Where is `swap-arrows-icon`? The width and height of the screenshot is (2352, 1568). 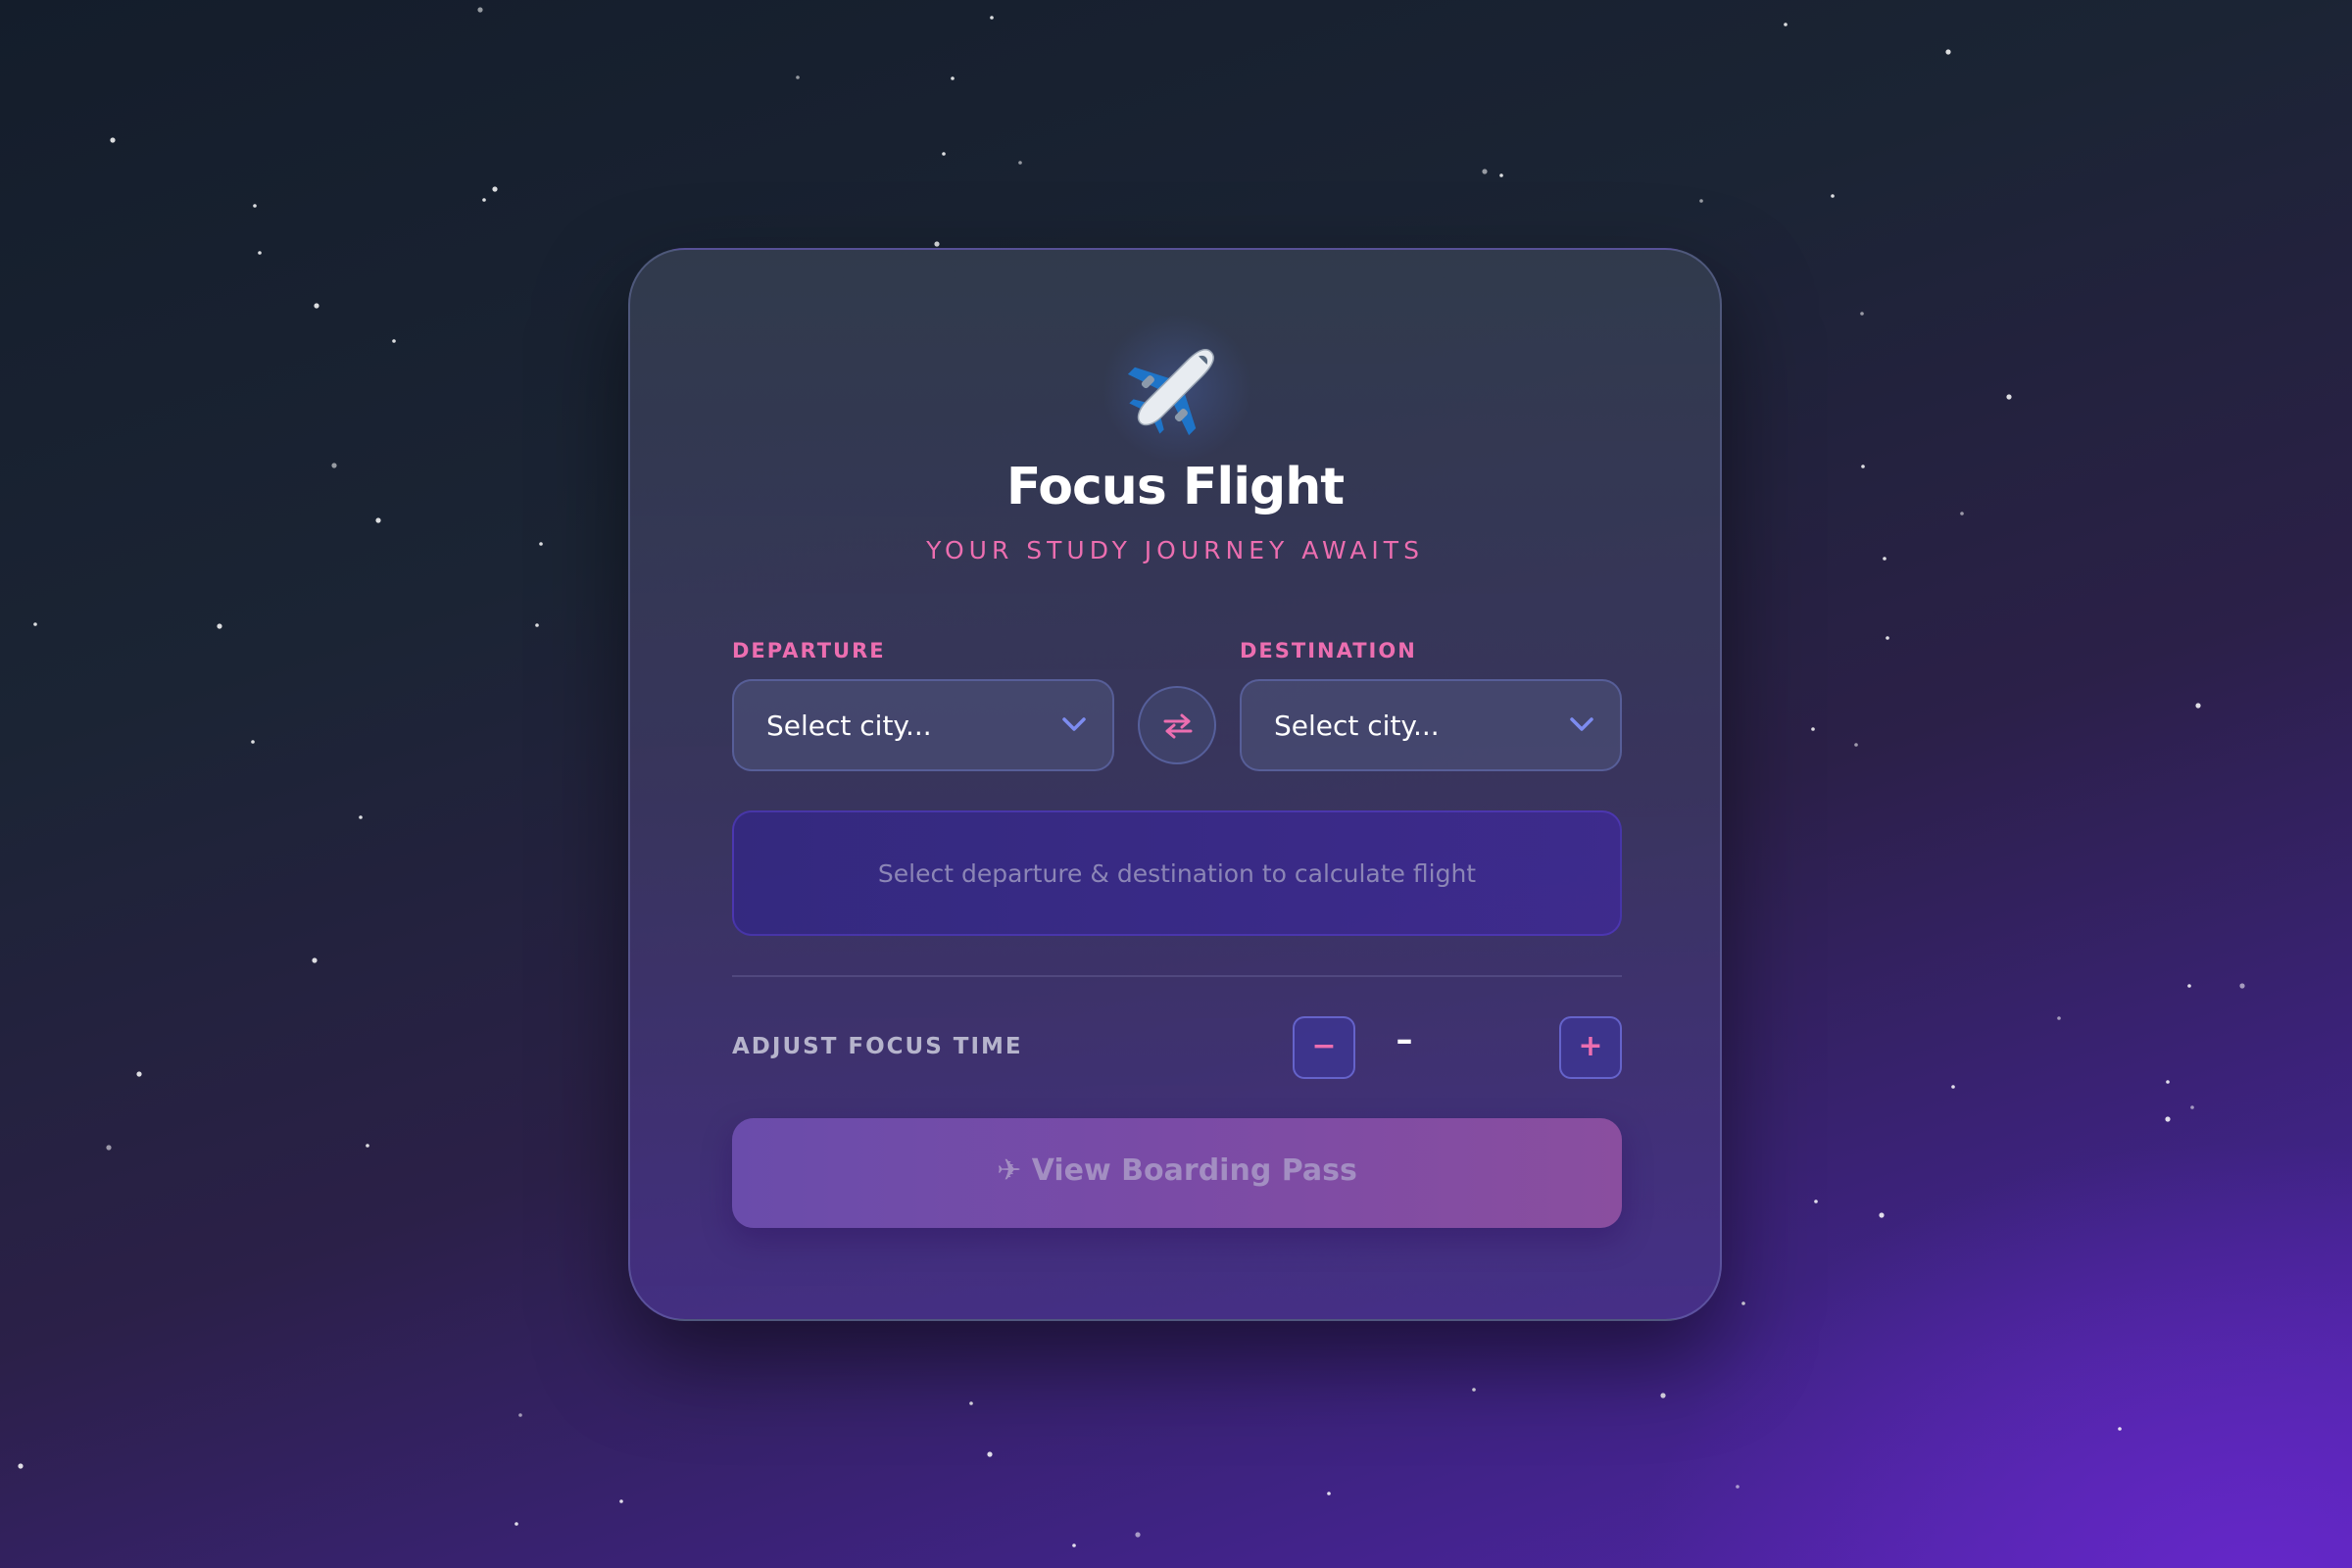
swap-arrows-icon is located at coordinates (1178, 726).